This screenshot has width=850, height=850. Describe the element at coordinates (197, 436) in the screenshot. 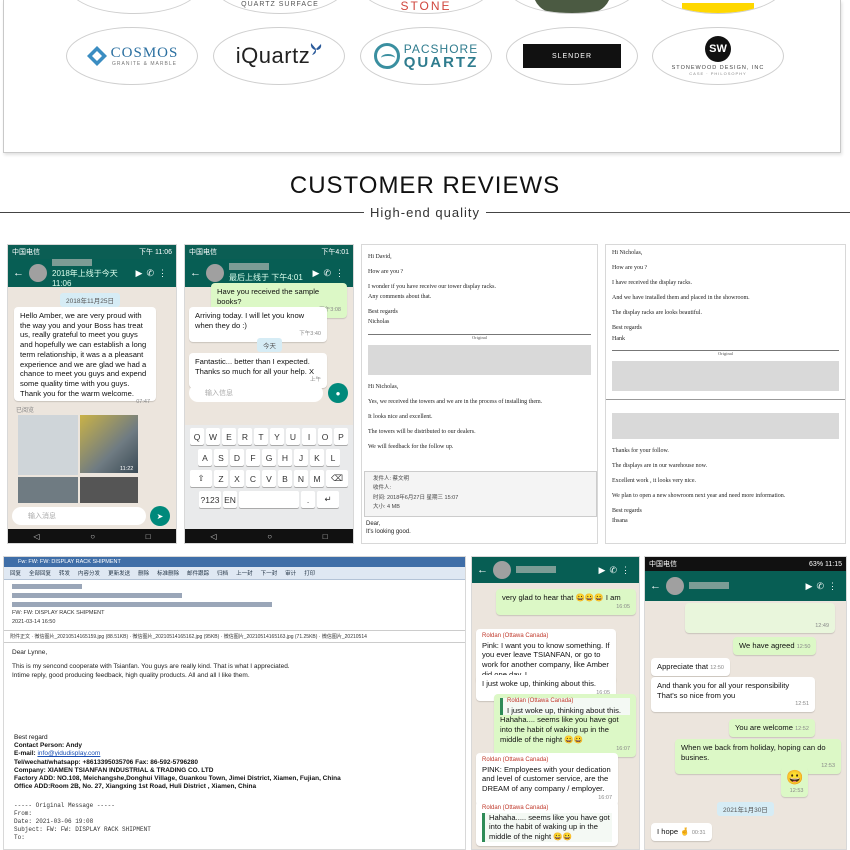

I see `keyboard-key: Q` at that location.